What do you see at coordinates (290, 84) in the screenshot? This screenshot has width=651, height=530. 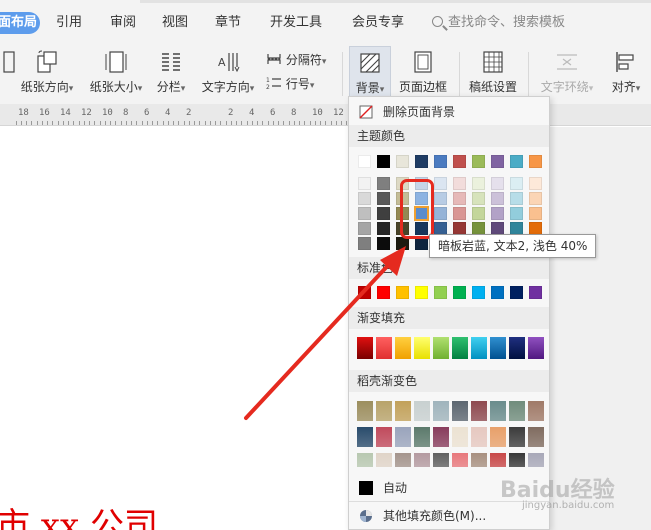 I see `line-number-button: 12 行号▾` at bounding box center [290, 84].